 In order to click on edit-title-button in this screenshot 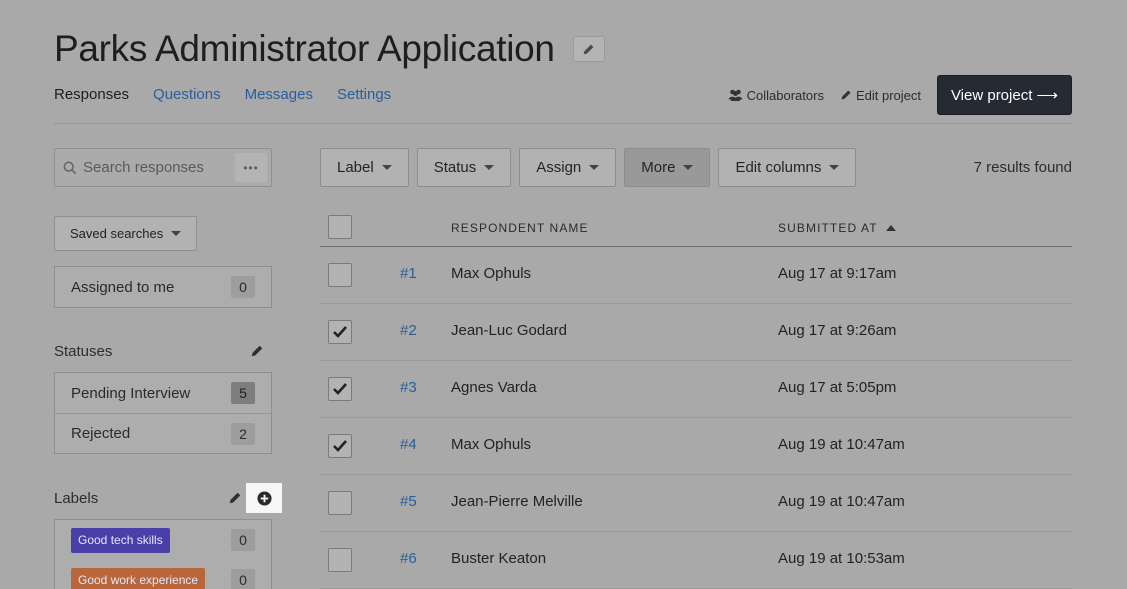, I will do `click(588, 49)`.